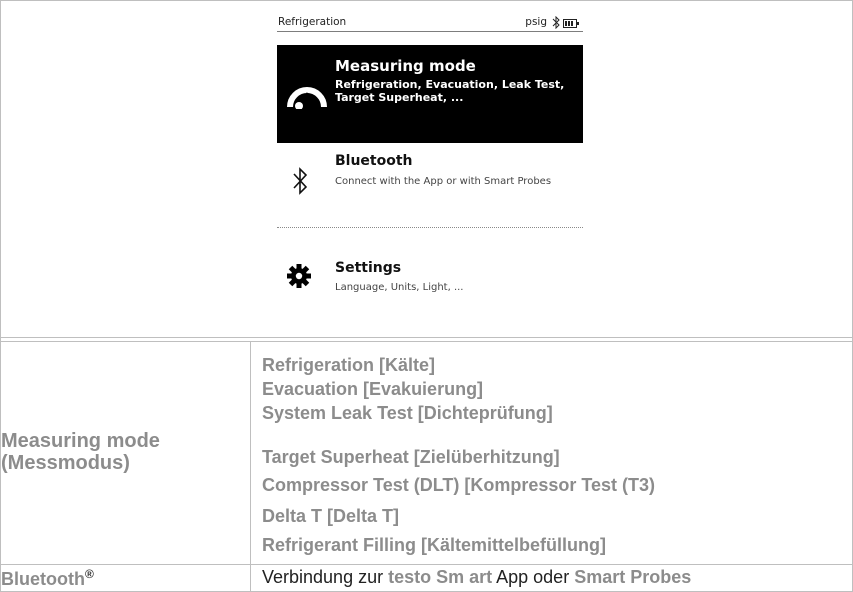 Image resolution: width=853 pixels, height=592 pixels. Describe the element at coordinates (533, 577) in the screenshot. I see `bluetooth-desc-text: App oder` at that location.